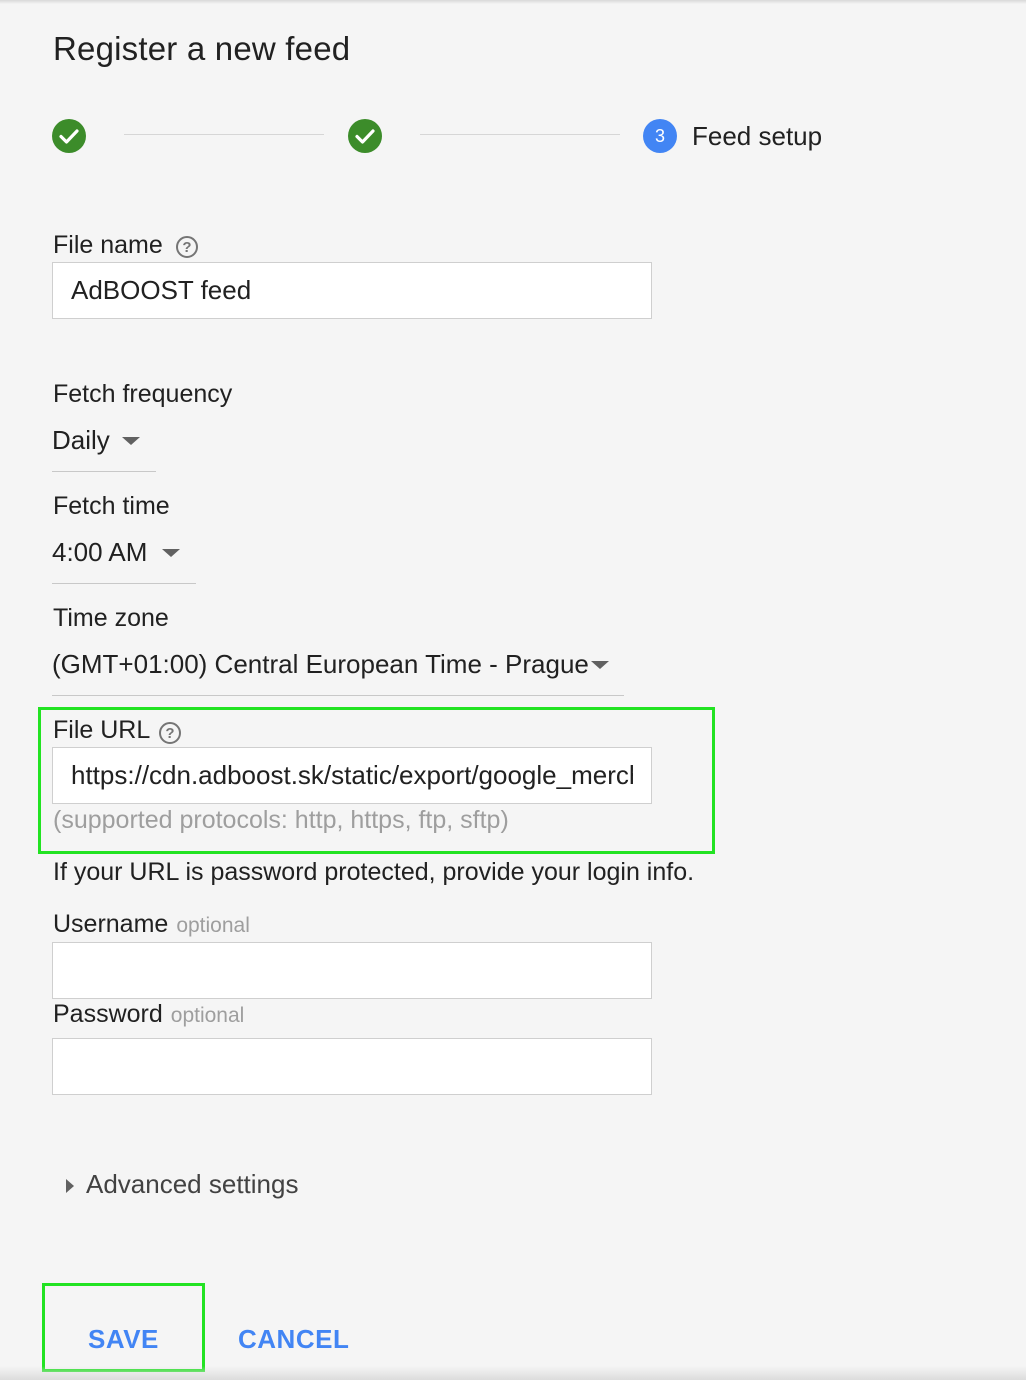  I want to click on username-label: Username optional, so click(151, 924).